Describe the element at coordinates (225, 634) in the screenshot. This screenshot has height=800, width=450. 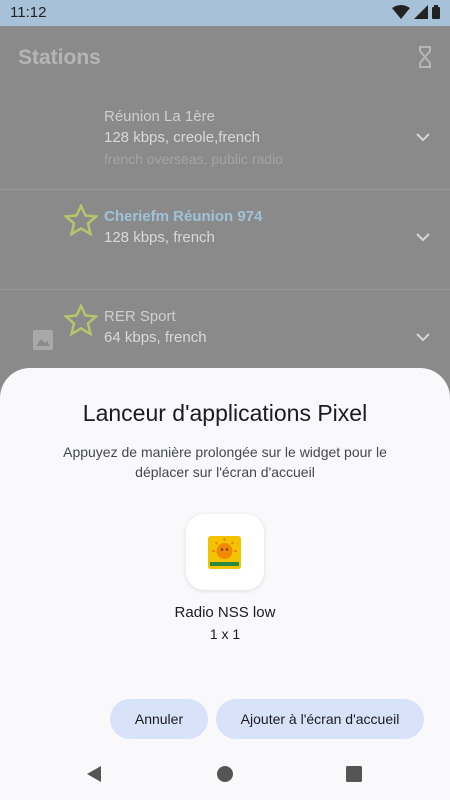
I see `widget-size: 1 x 1` at that location.